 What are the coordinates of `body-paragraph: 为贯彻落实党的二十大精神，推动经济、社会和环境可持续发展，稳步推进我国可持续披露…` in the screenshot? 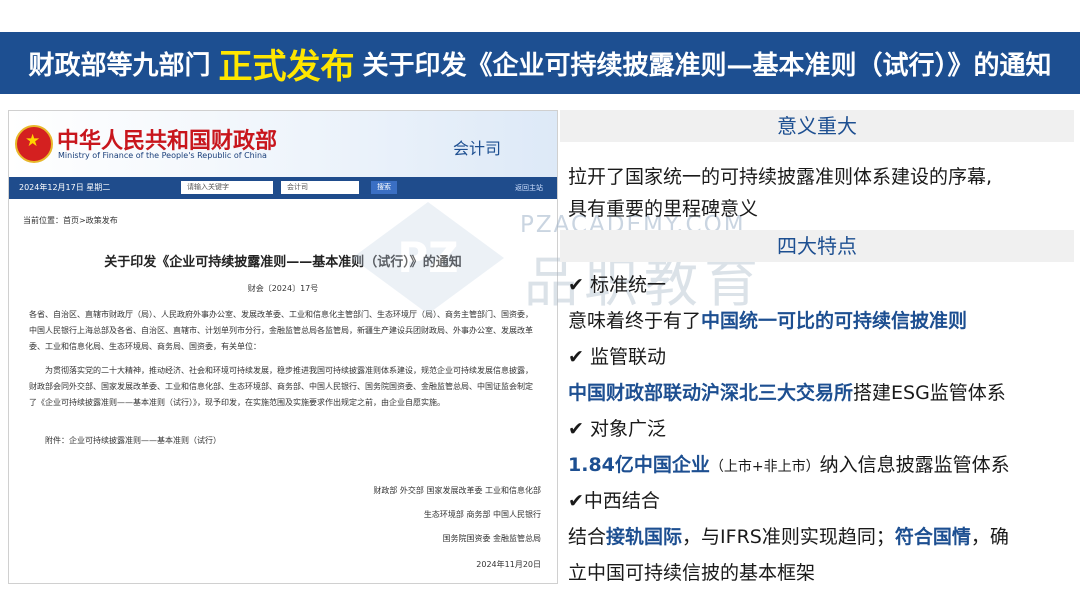 It's located at (281, 386).